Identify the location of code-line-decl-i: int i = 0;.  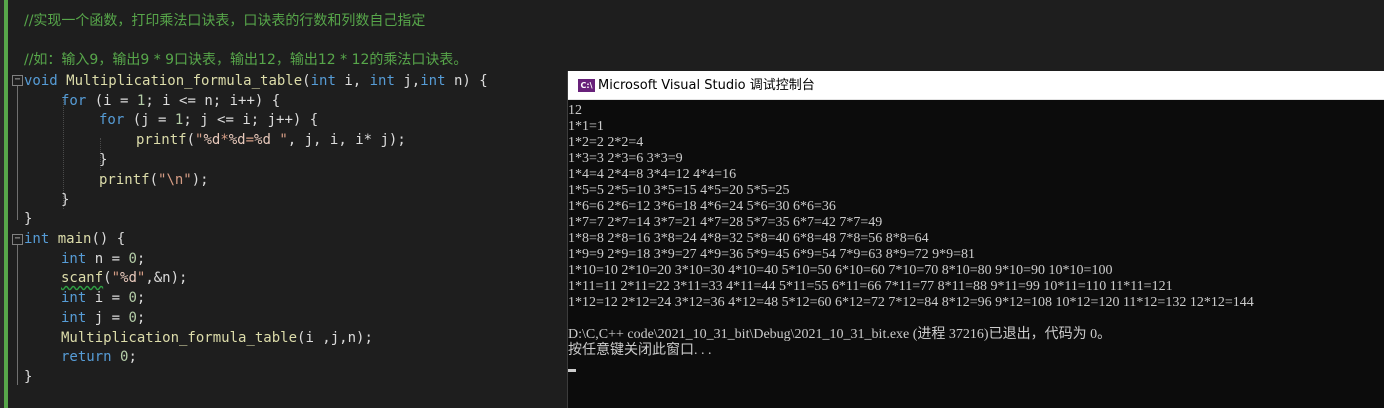
(103, 298).